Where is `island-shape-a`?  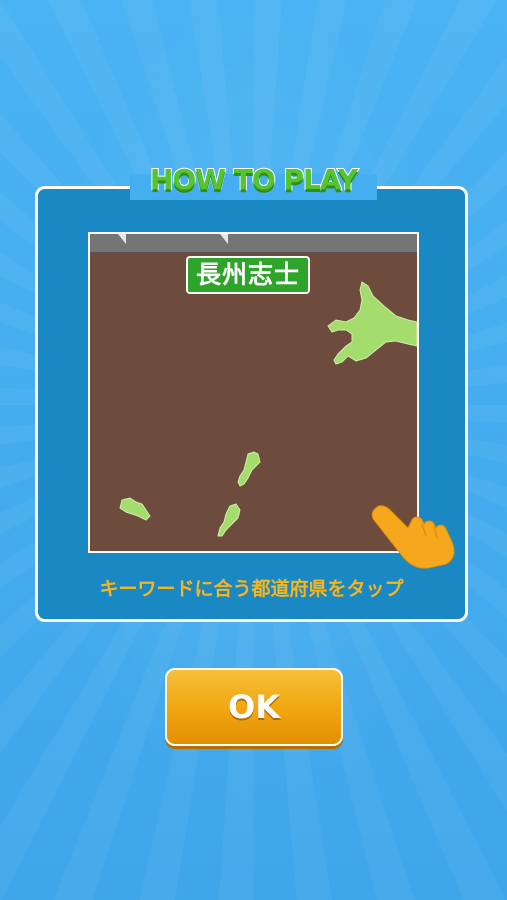 island-shape-a is located at coordinates (249, 469).